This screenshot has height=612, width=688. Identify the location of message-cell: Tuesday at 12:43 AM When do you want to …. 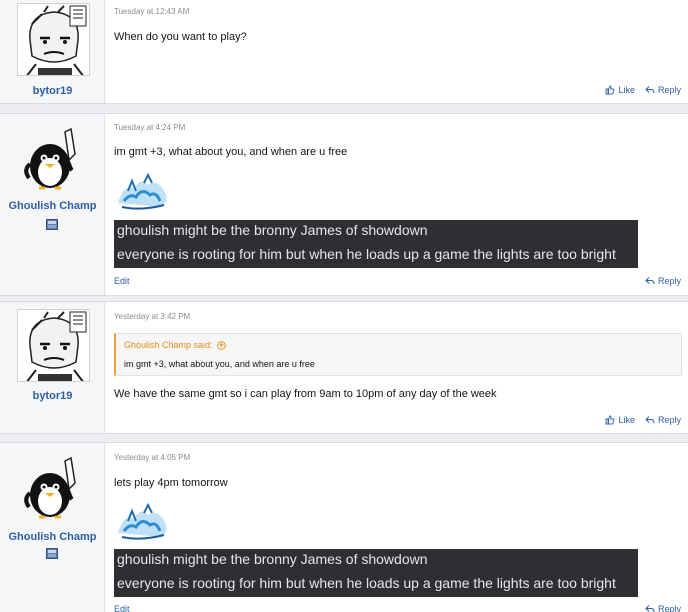
(397, 51).